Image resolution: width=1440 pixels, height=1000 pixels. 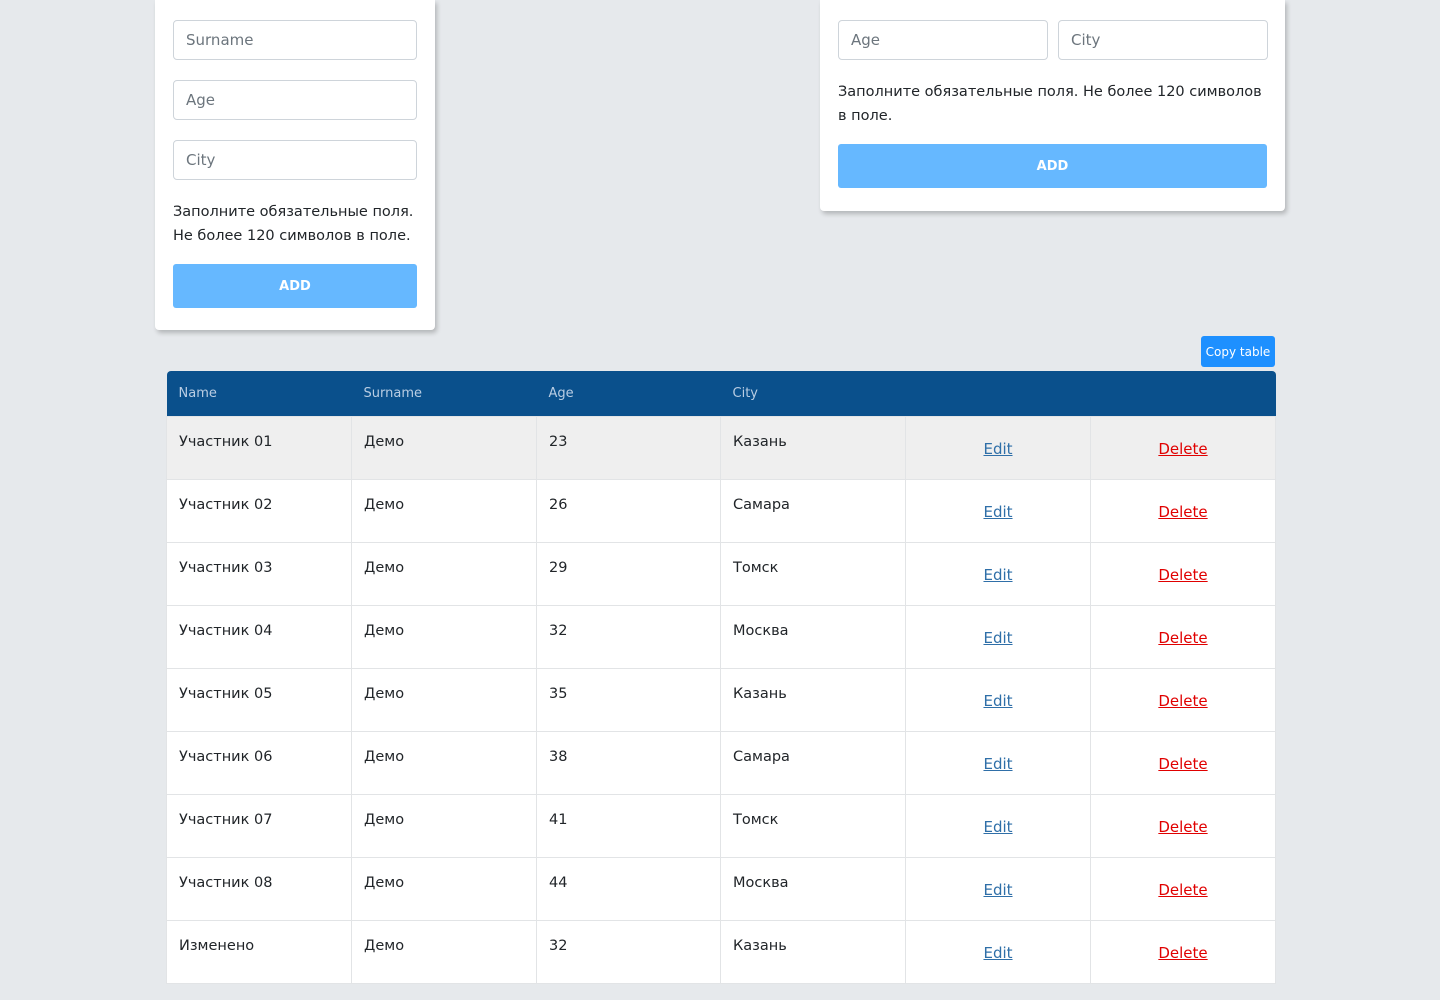 I want to click on cell-name: Участник 02, so click(x=259, y=510).